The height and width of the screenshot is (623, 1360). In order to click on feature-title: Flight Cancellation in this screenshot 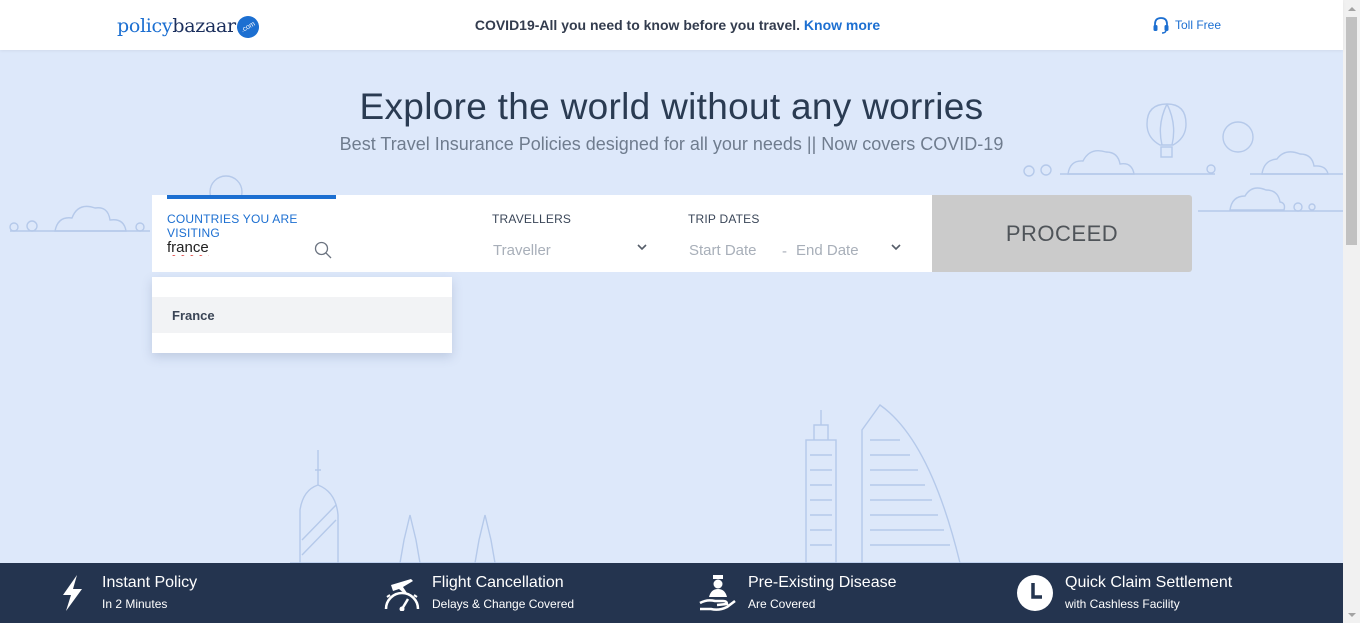, I will do `click(498, 582)`.